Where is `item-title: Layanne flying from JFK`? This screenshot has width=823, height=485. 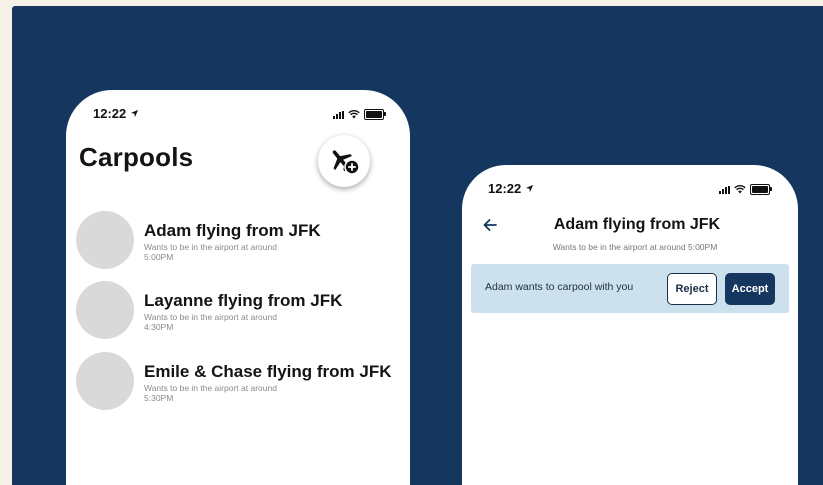 item-title: Layanne flying from JFK is located at coordinates (243, 300).